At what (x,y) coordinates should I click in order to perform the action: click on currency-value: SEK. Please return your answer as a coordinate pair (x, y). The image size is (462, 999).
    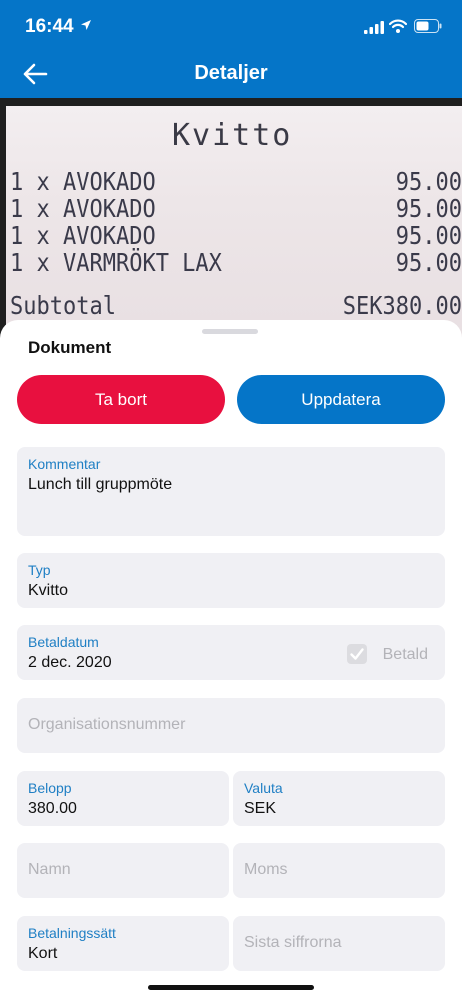
    Looking at the image, I should click on (260, 808).